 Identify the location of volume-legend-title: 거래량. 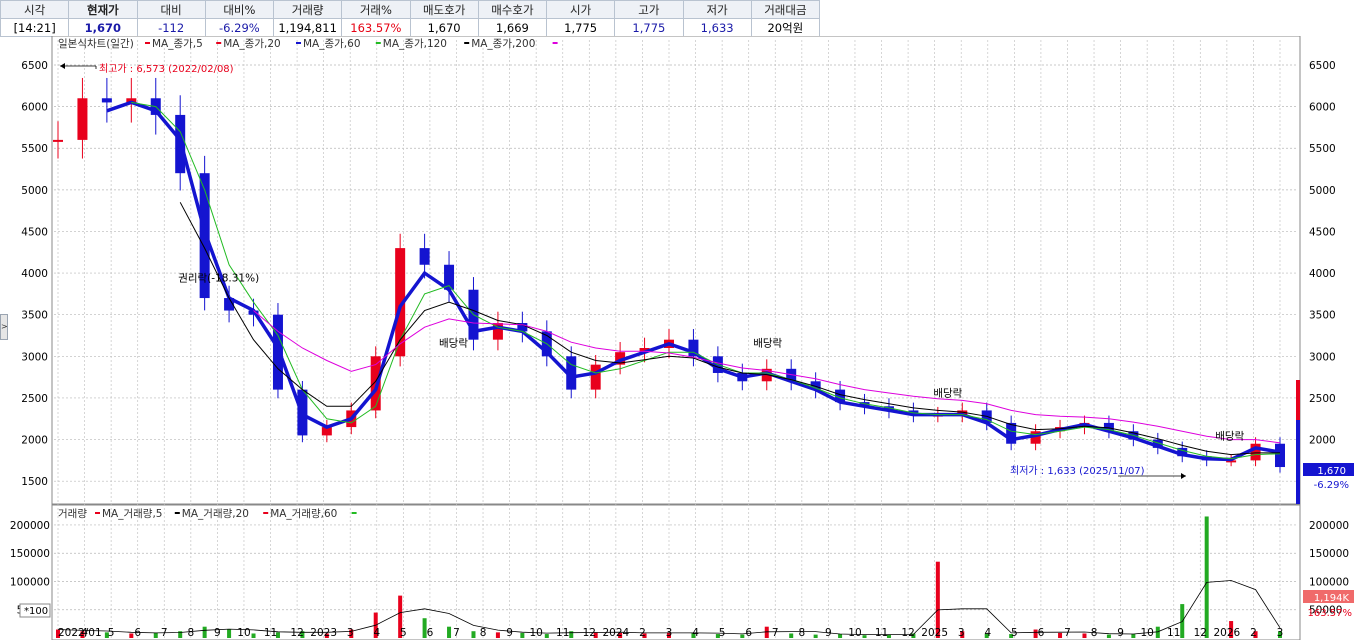
(72, 514).